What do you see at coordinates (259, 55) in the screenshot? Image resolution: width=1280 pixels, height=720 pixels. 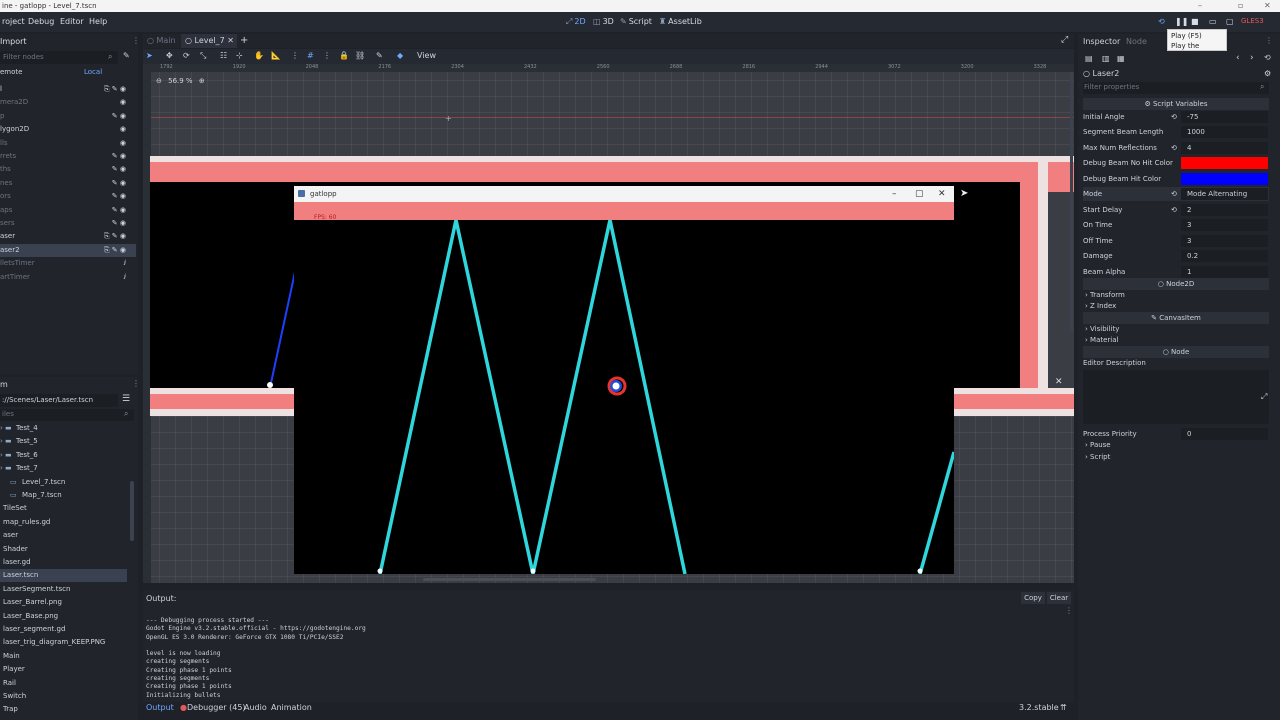 I see `pan-mode-icon: ✋` at bounding box center [259, 55].